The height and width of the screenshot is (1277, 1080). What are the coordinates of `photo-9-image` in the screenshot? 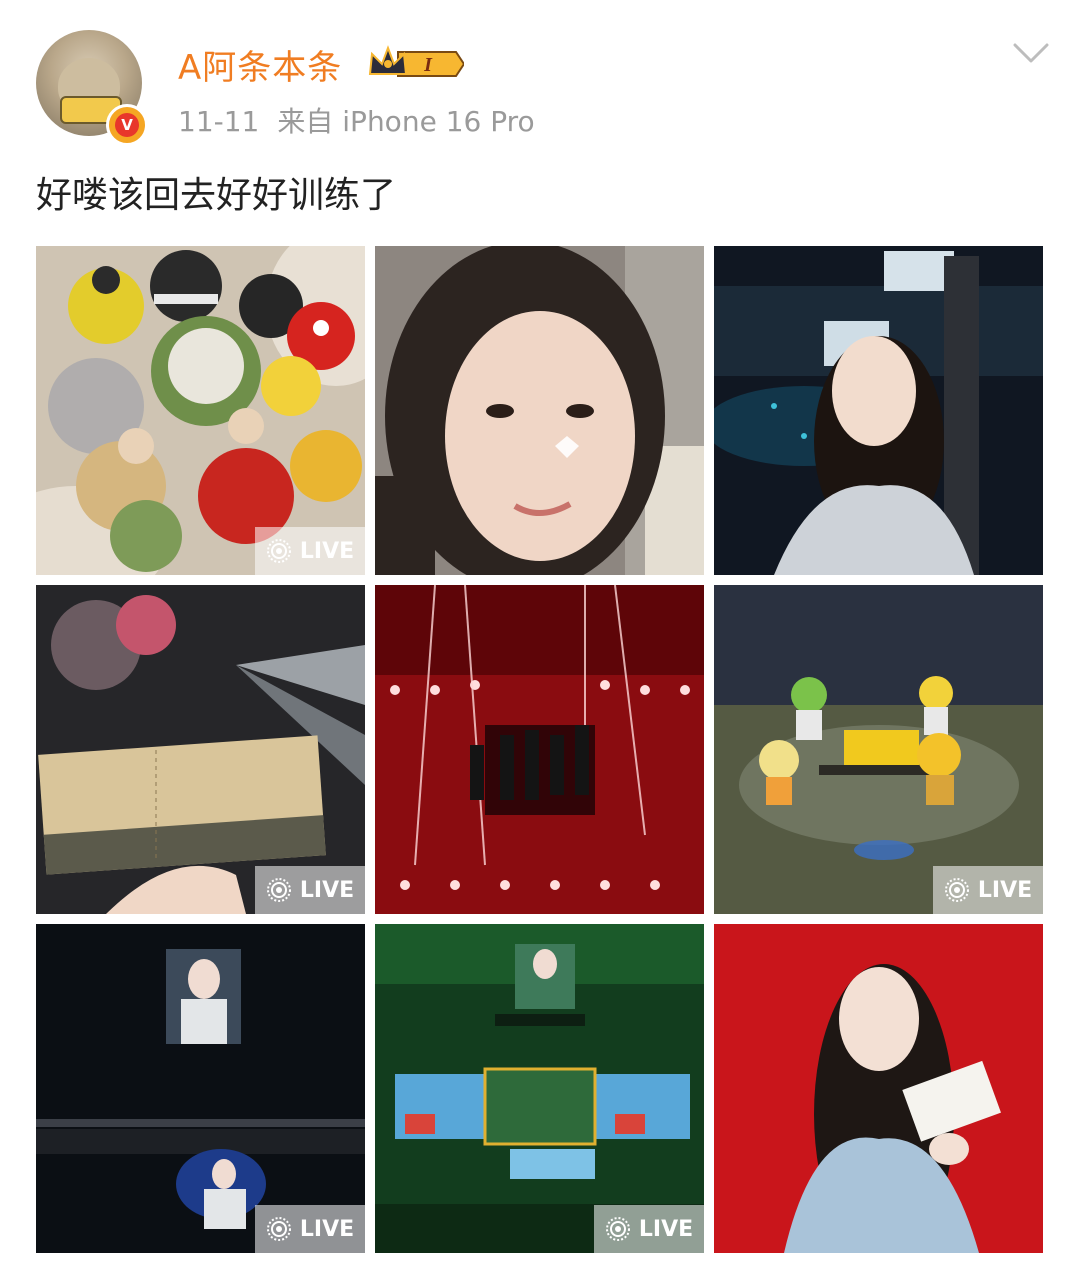 It's located at (878, 1088).